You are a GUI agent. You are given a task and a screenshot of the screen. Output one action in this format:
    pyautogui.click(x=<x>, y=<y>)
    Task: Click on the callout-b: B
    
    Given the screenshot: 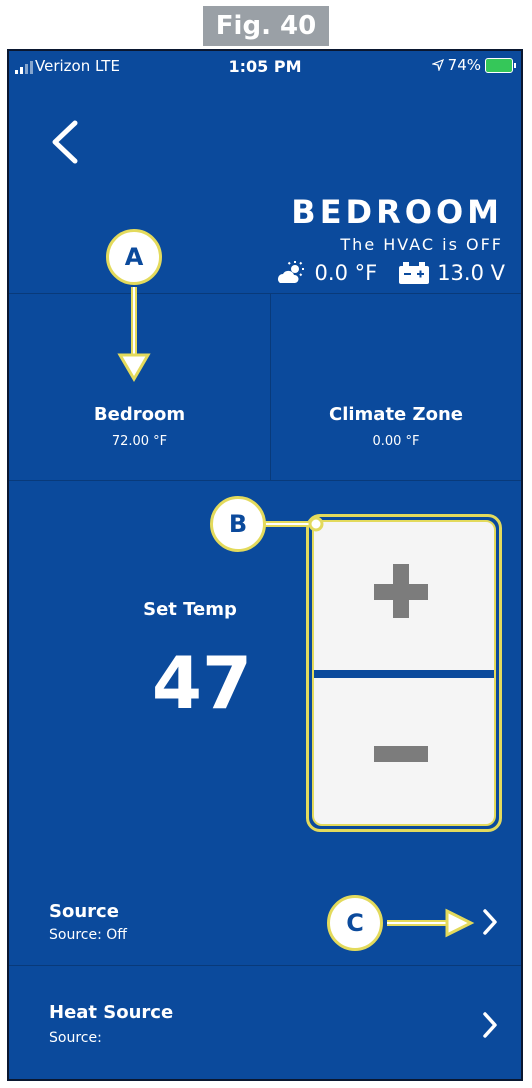 What is the action you would take?
    pyautogui.click(x=238, y=524)
    